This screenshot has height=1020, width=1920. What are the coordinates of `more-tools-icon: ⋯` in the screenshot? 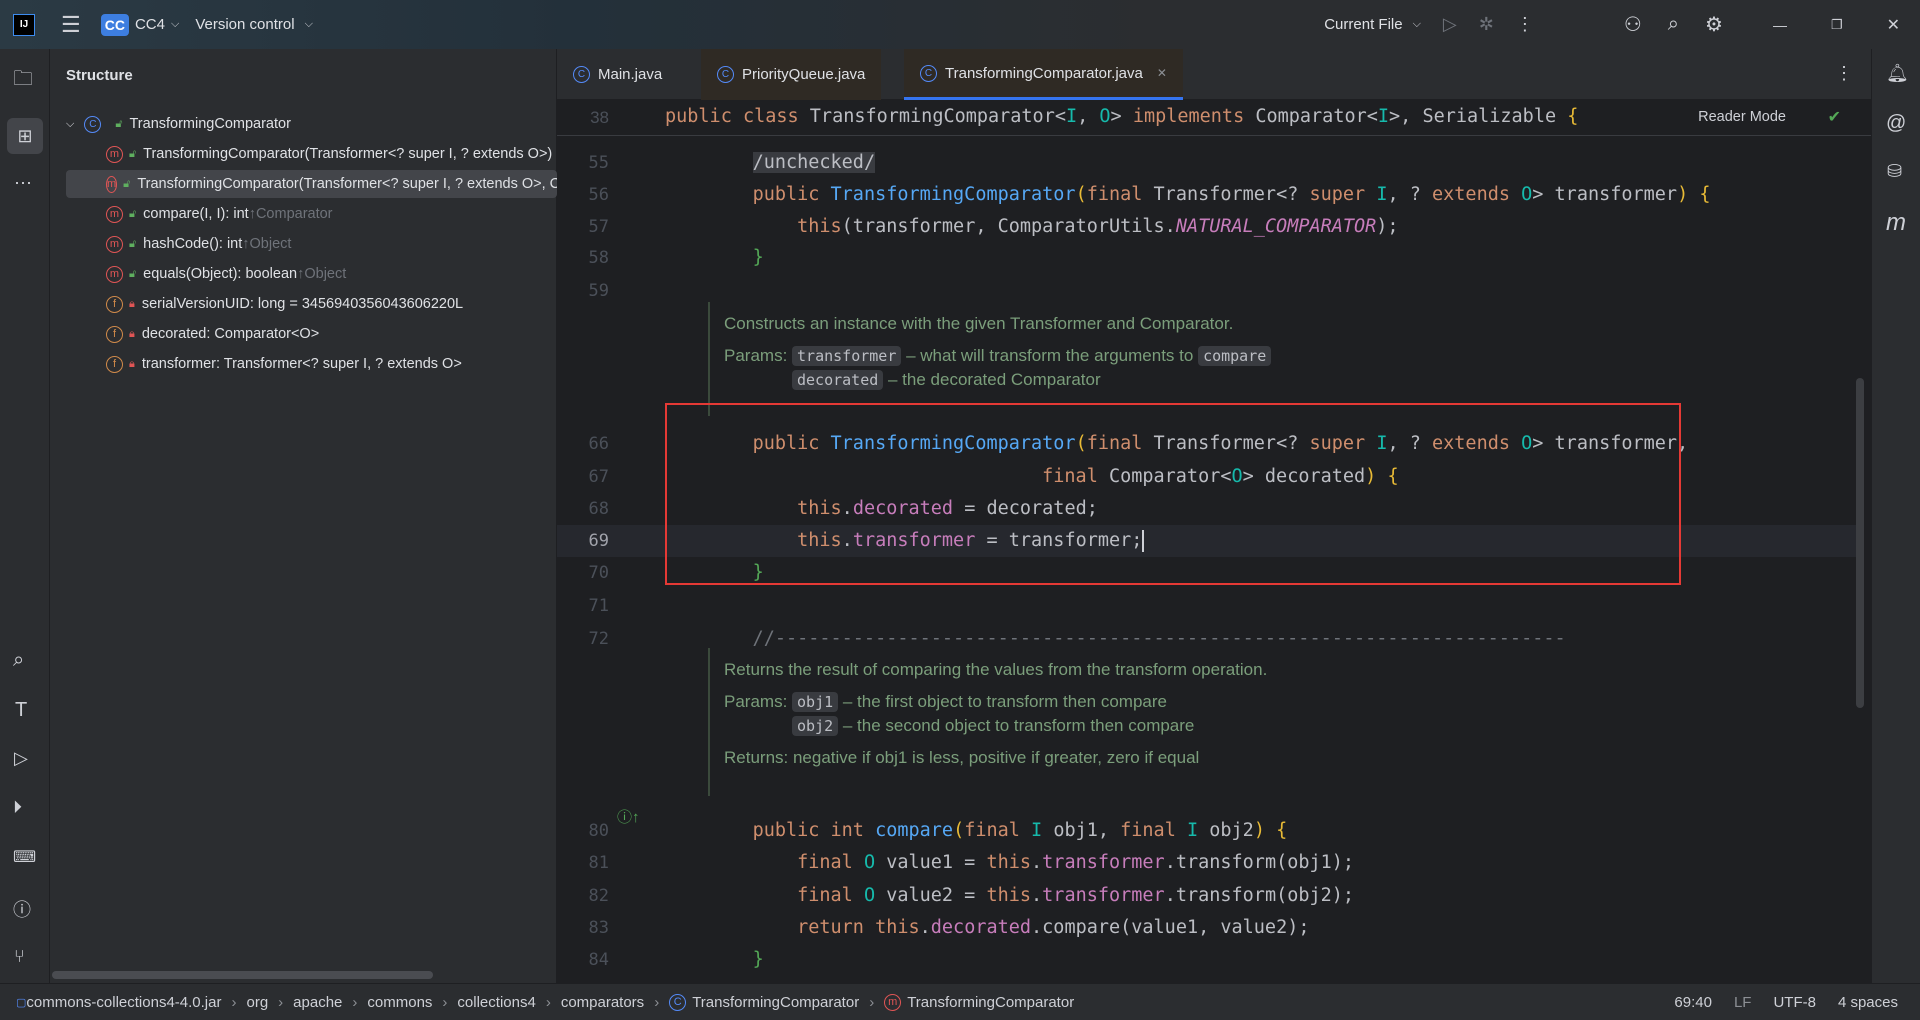 It's located at (23, 183).